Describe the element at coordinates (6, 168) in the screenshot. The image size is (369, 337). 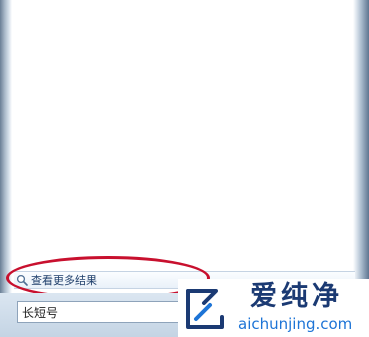
I see `desktop-background-left` at that location.